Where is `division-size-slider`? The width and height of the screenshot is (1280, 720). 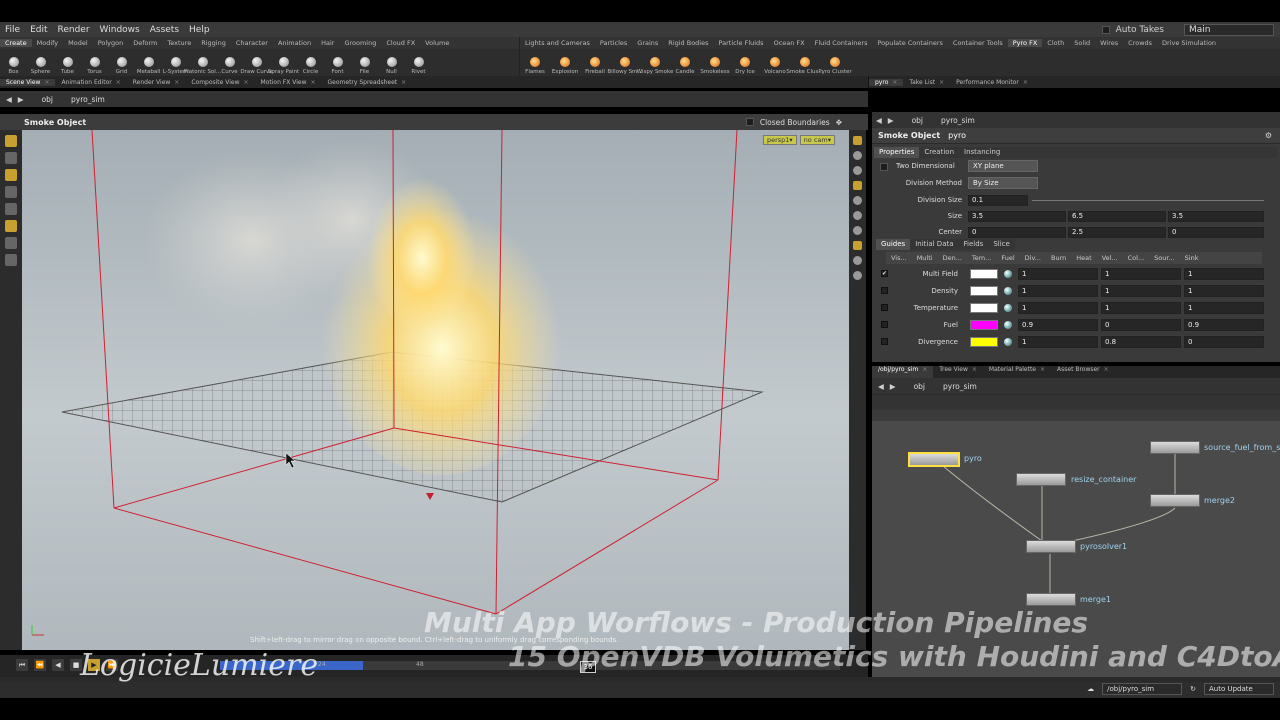
division-size-slider is located at coordinates (1148, 200).